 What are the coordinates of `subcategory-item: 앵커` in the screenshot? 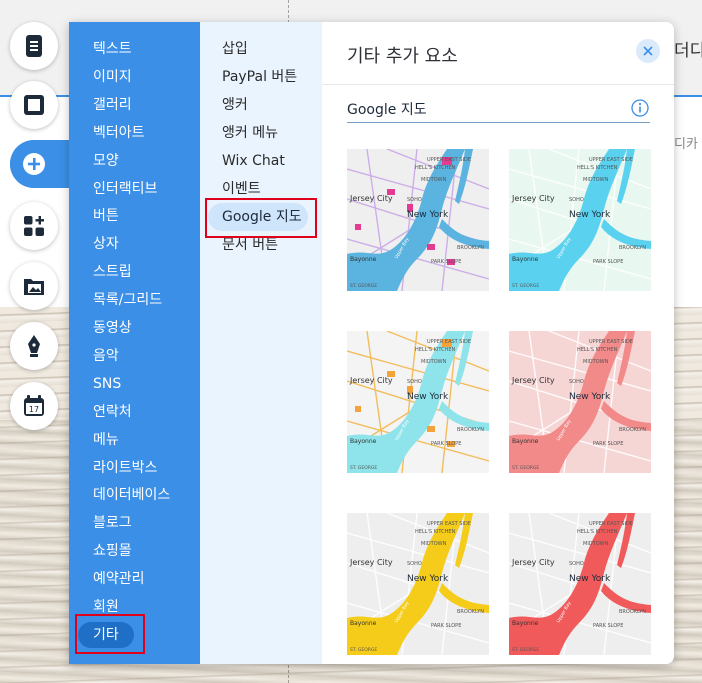 It's located at (235, 105).